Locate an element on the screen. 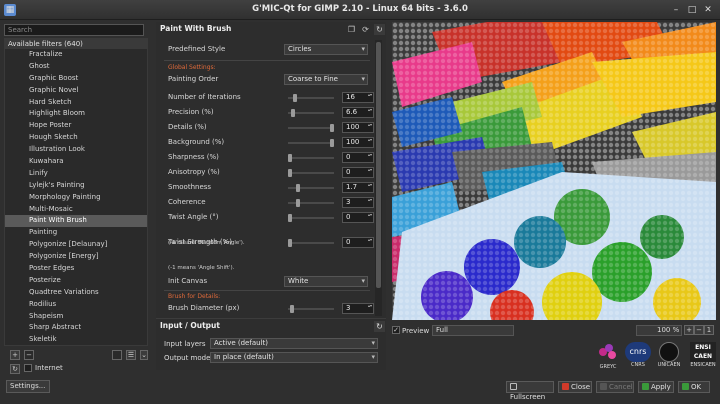 The height and width of the screenshot is (404, 720). filter-item: Hard Sketch is located at coordinates (76, 103).